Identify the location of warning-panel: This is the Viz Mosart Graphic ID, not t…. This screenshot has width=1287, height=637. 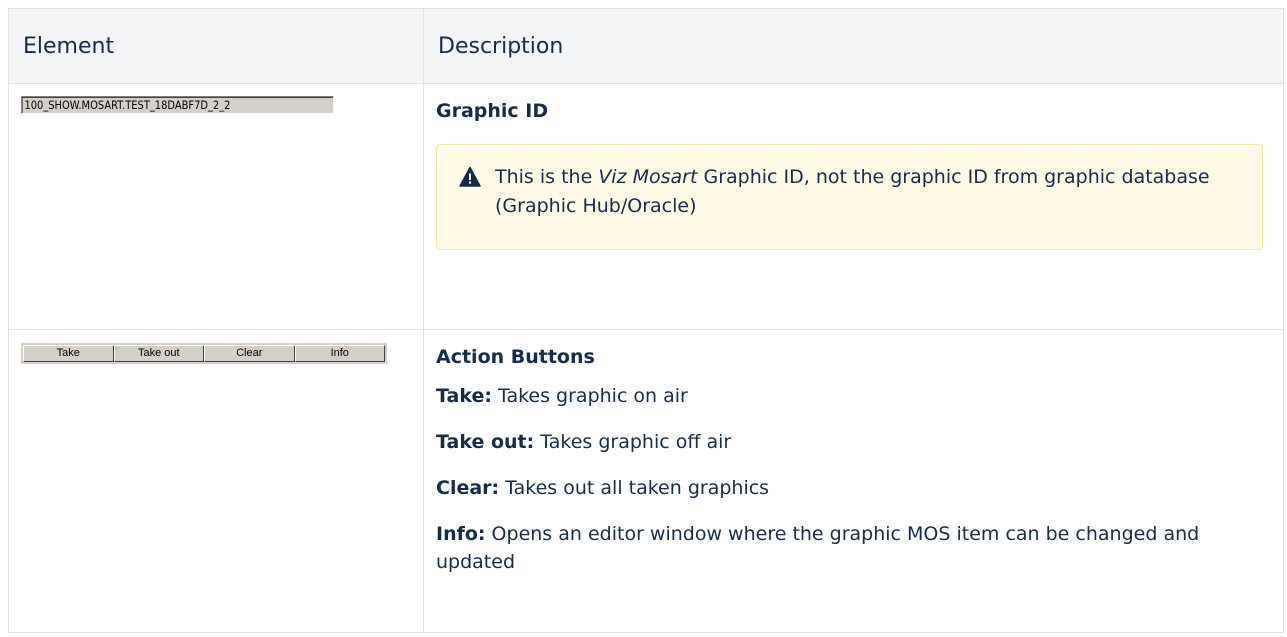
(849, 197).